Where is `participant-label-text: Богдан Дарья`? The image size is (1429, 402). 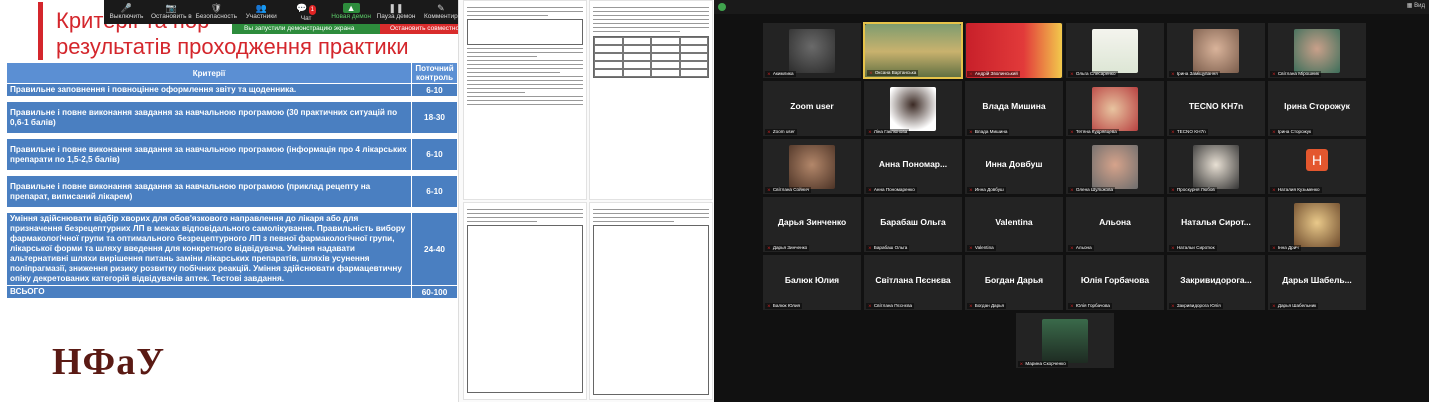
participant-label-text: Богдан Дарья is located at coordinates (989, 305).